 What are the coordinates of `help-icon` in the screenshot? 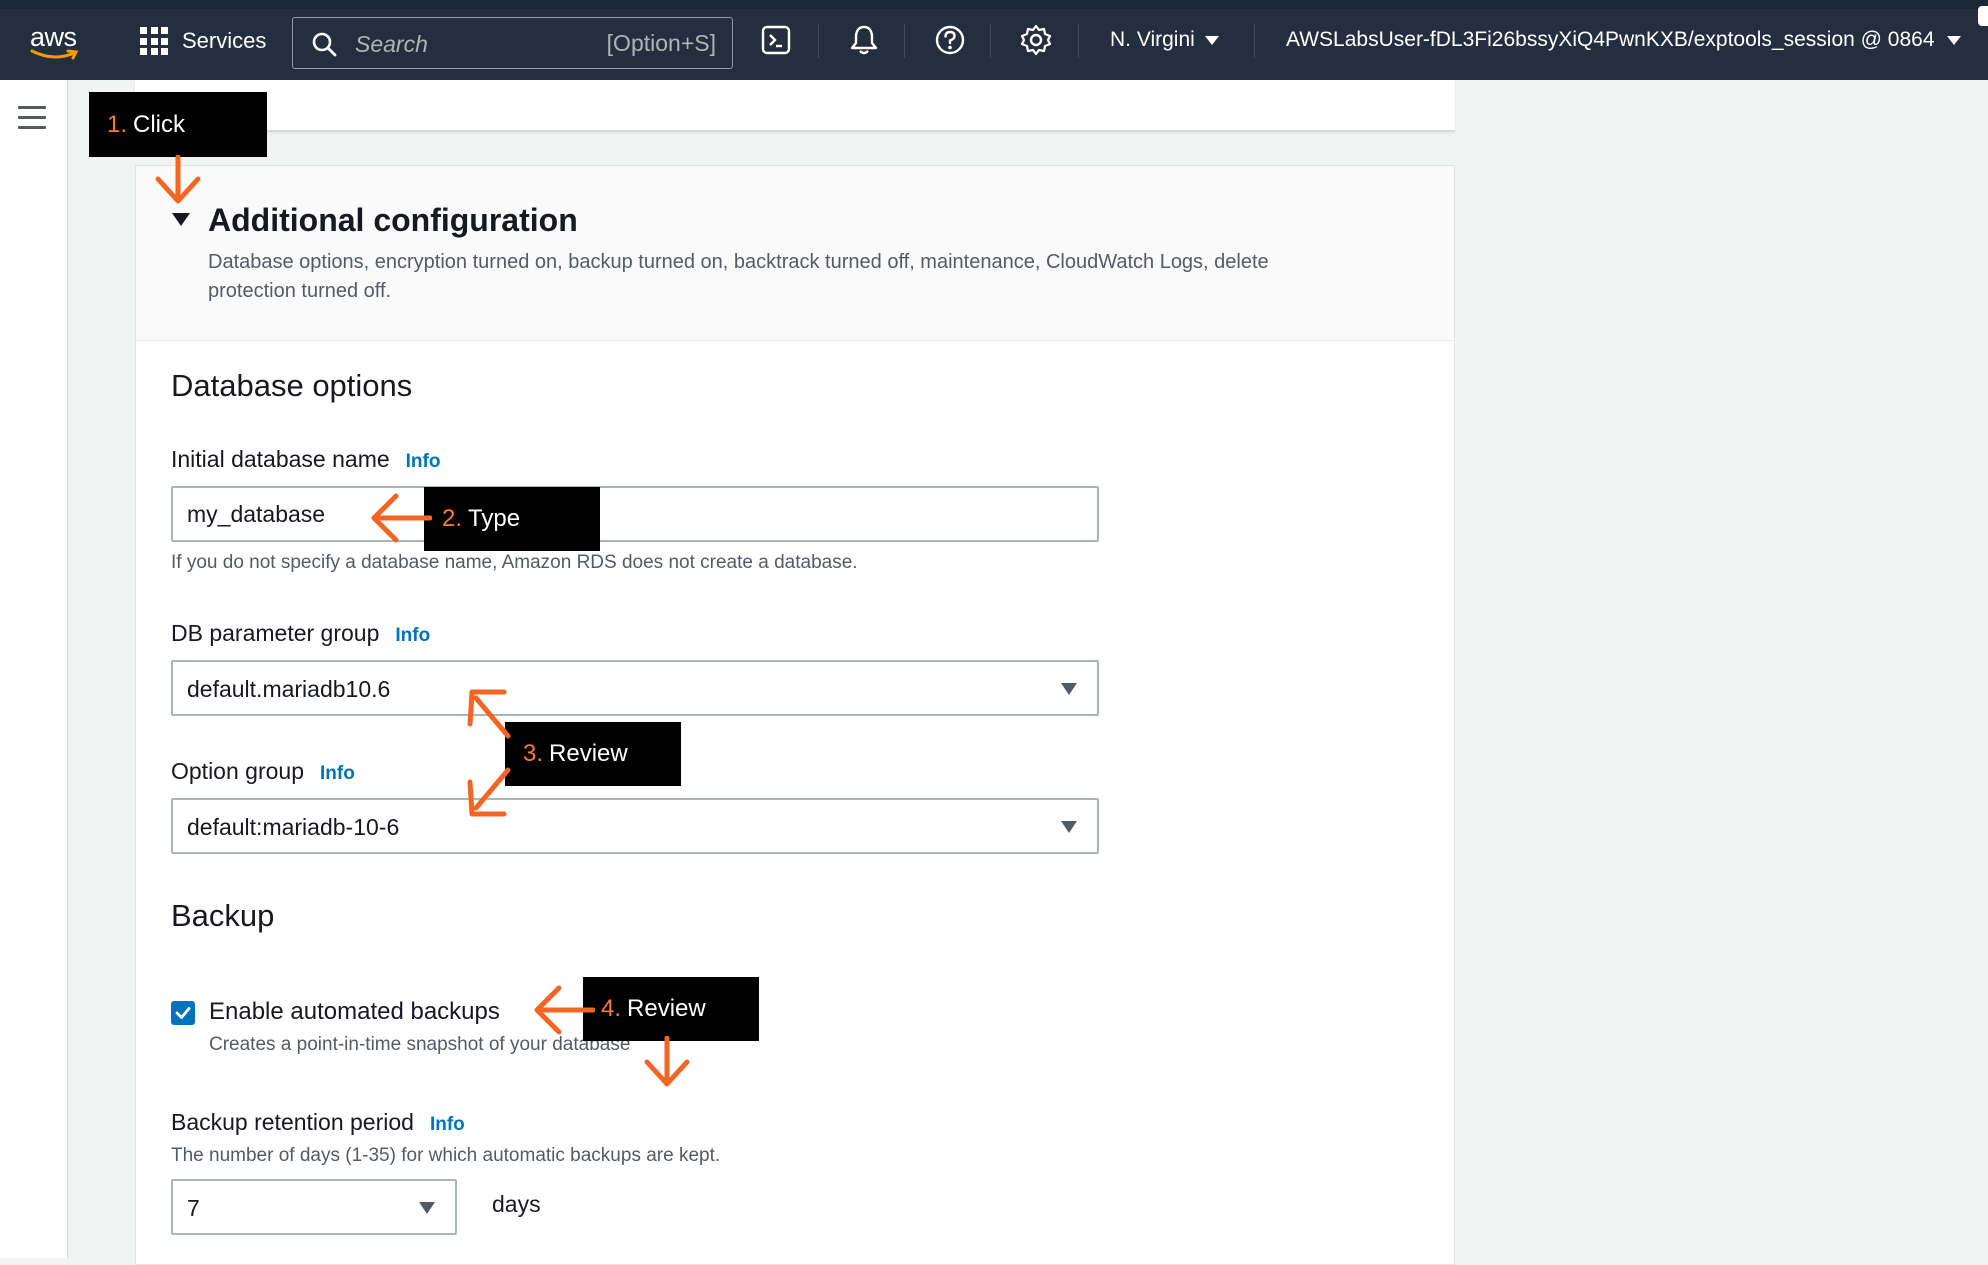 It's located at (950, 40).